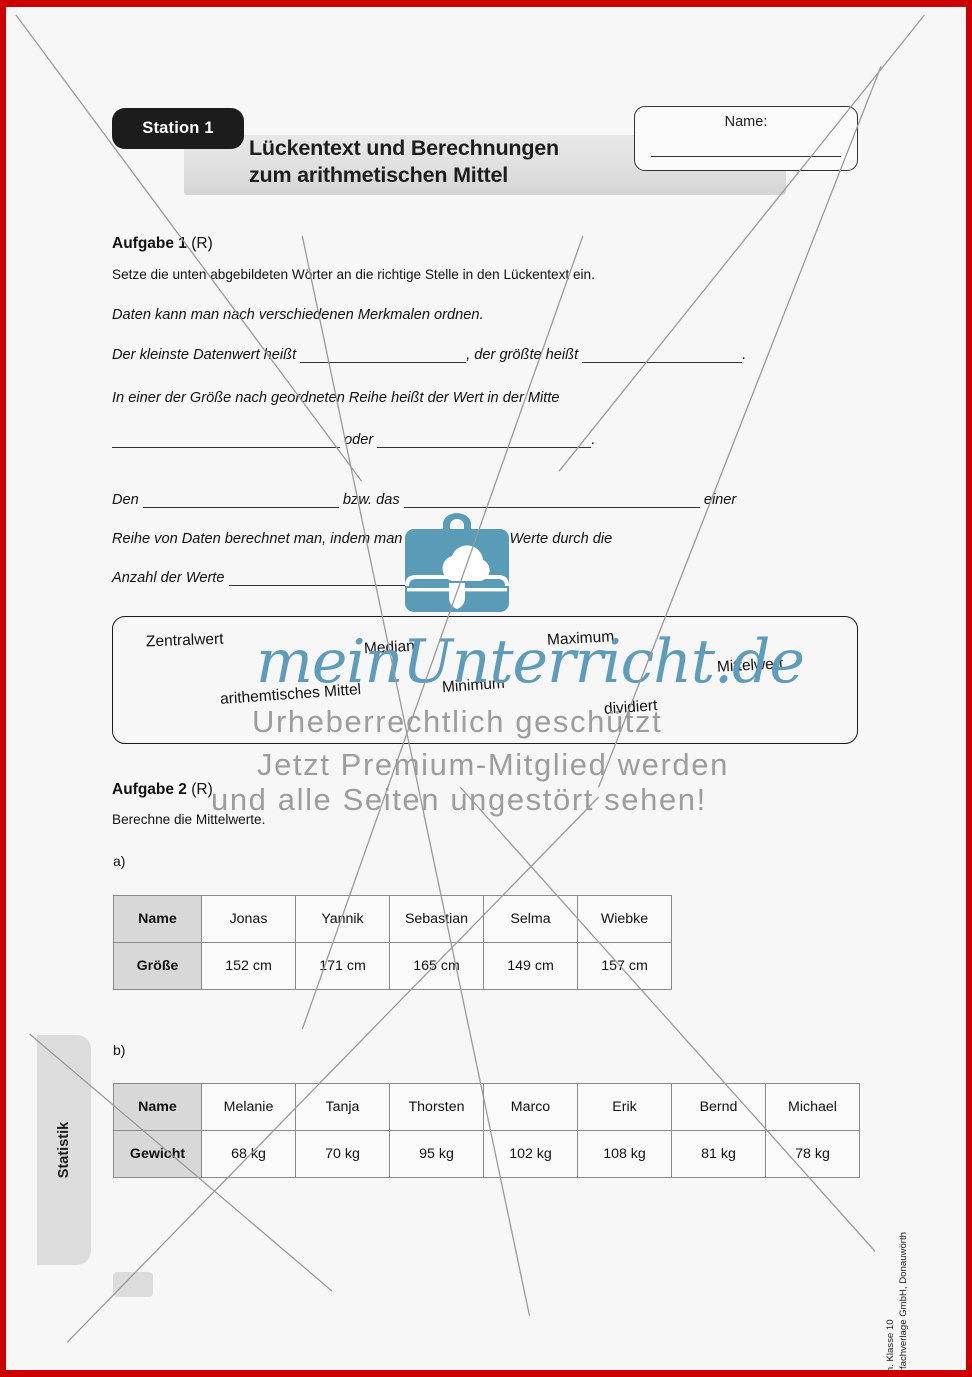 This screenshot has width=972, height=1377. What do you see at coordinates (436, 919) in the screenshot?
I see `table-cell-name: Sebastian` at bounding box center [436, 919].